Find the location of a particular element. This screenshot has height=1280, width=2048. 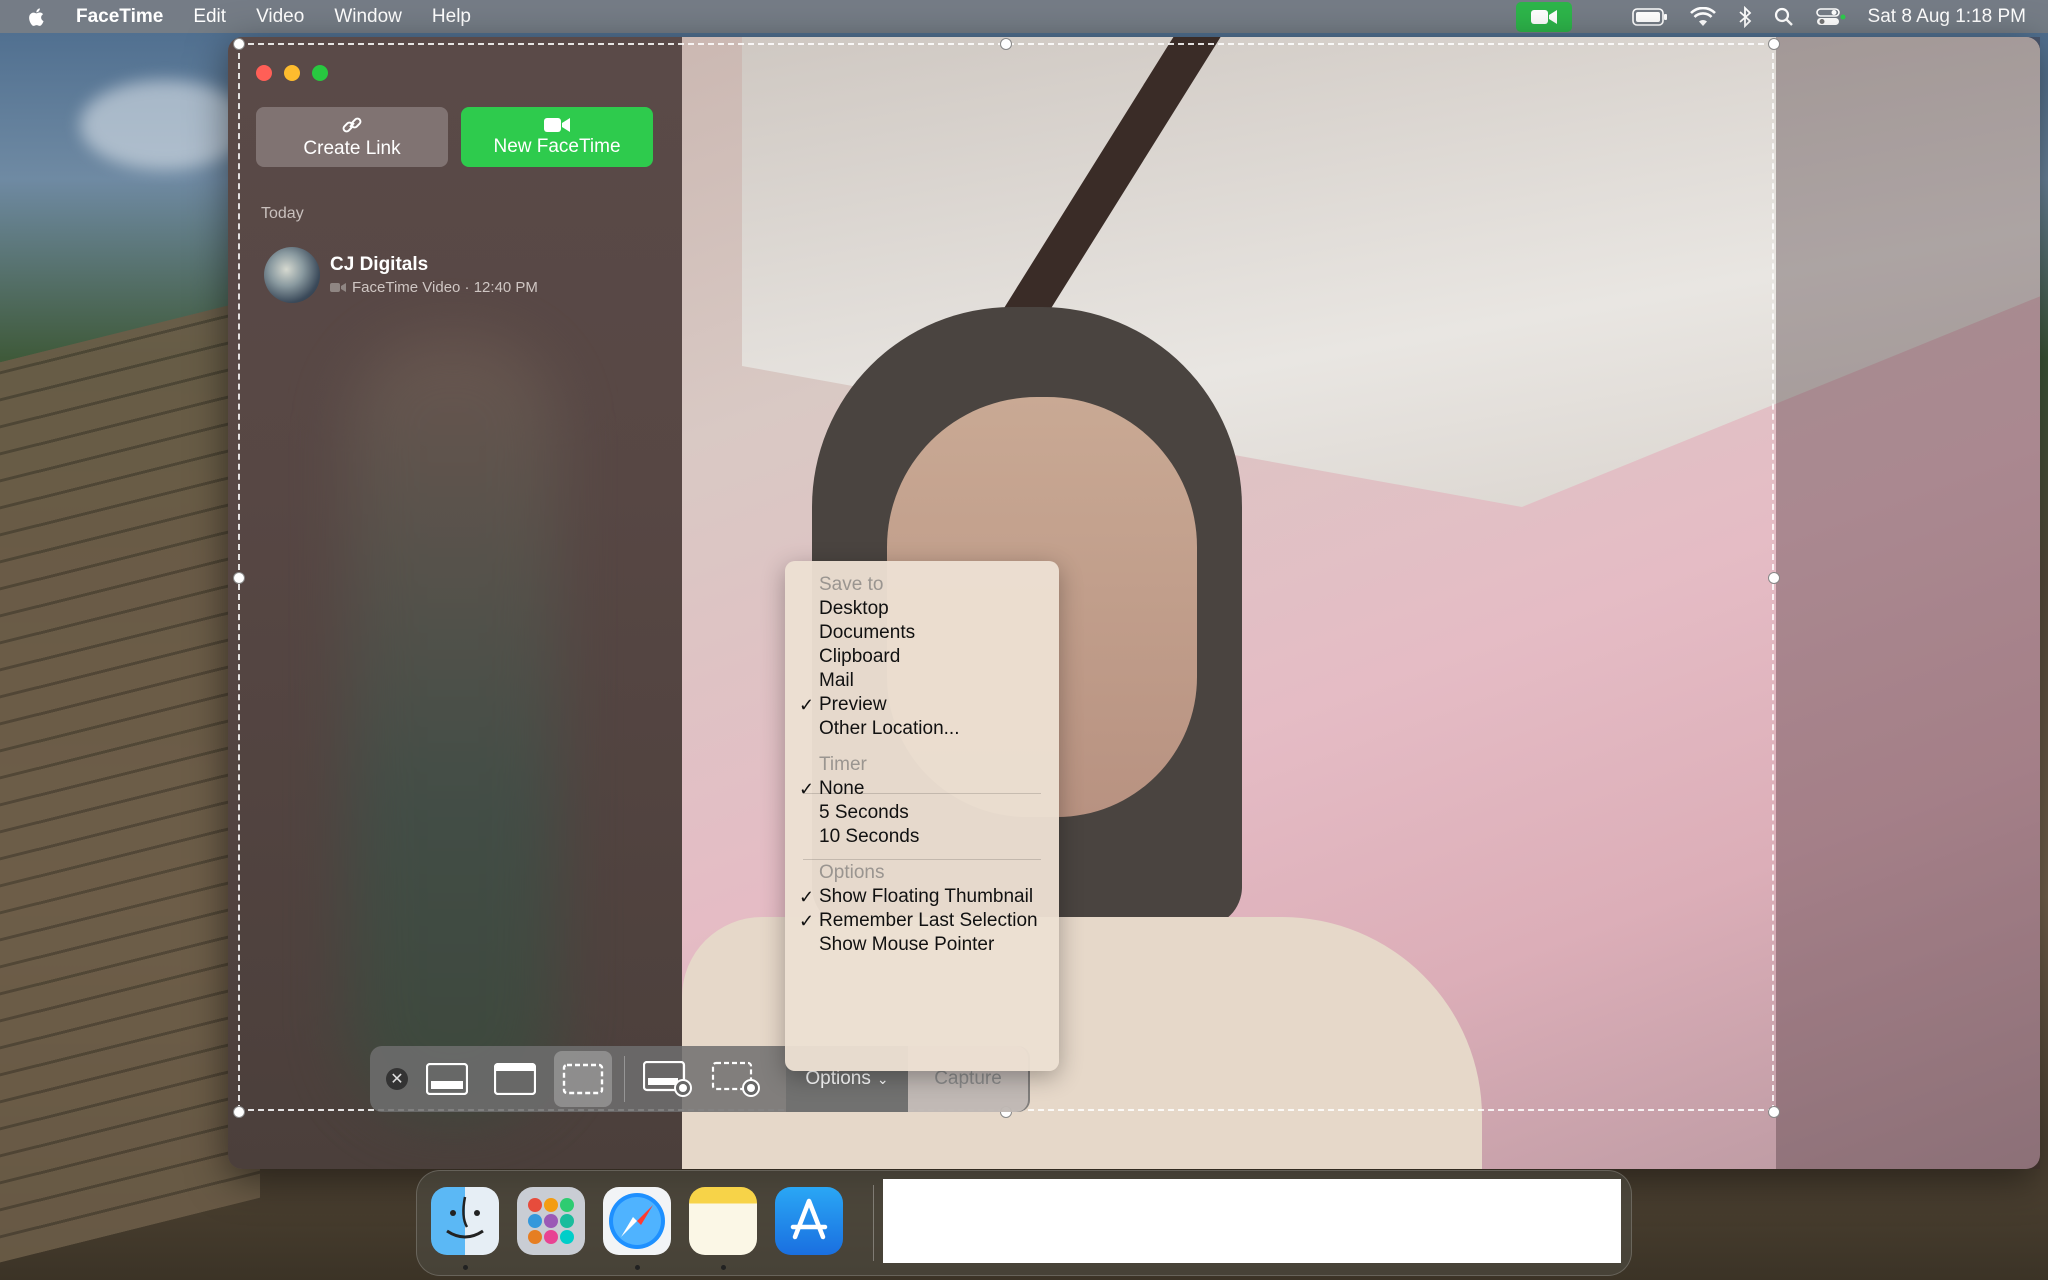

menu-help: Help is located at coordinates (451, 17).